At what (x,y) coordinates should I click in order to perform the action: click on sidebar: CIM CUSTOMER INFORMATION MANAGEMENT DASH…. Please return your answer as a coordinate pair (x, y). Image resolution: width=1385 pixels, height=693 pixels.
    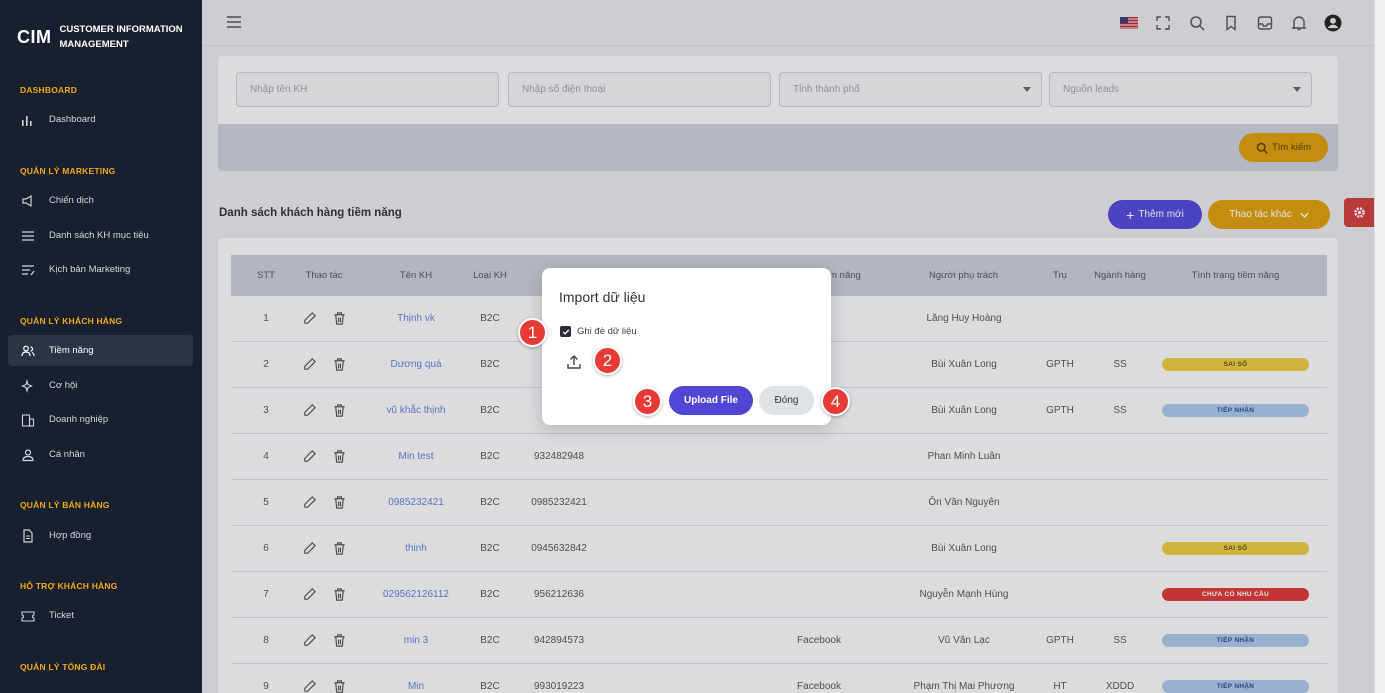
    Looking at the image, I should click on (101, 346).